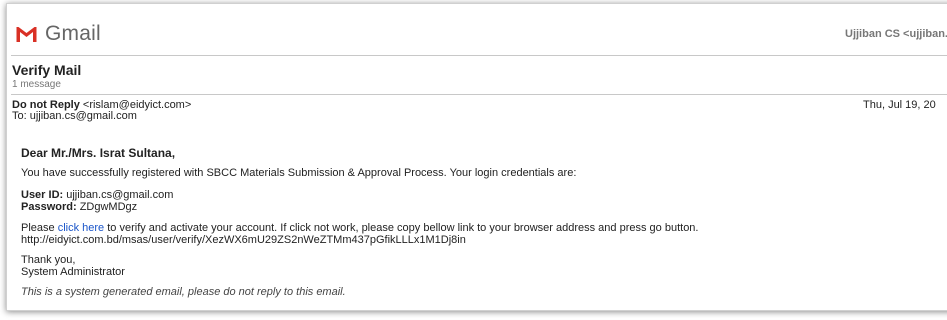 The height and width of the screenshot is (320, 947). Describe the element at coordinates (74, 116) in the screenshot. I see `recipient-line: To: ujjiban.cs@gmail.com` at that location.